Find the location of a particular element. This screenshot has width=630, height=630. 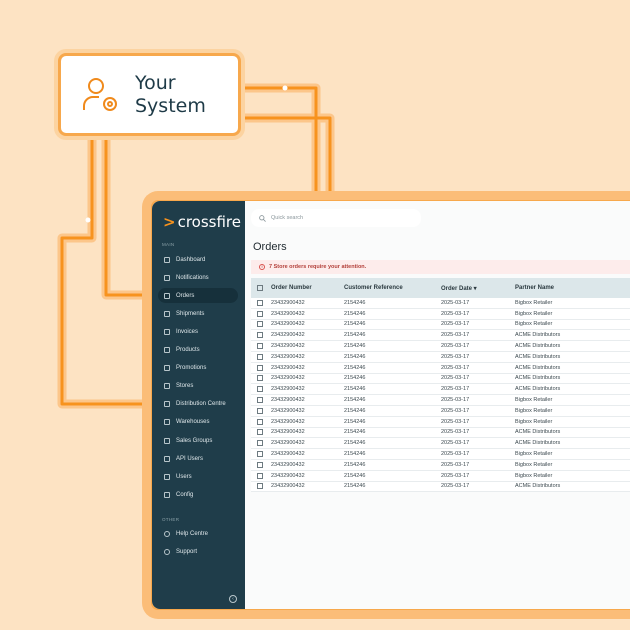

notifications-icon is located at coordinates (167, 277).